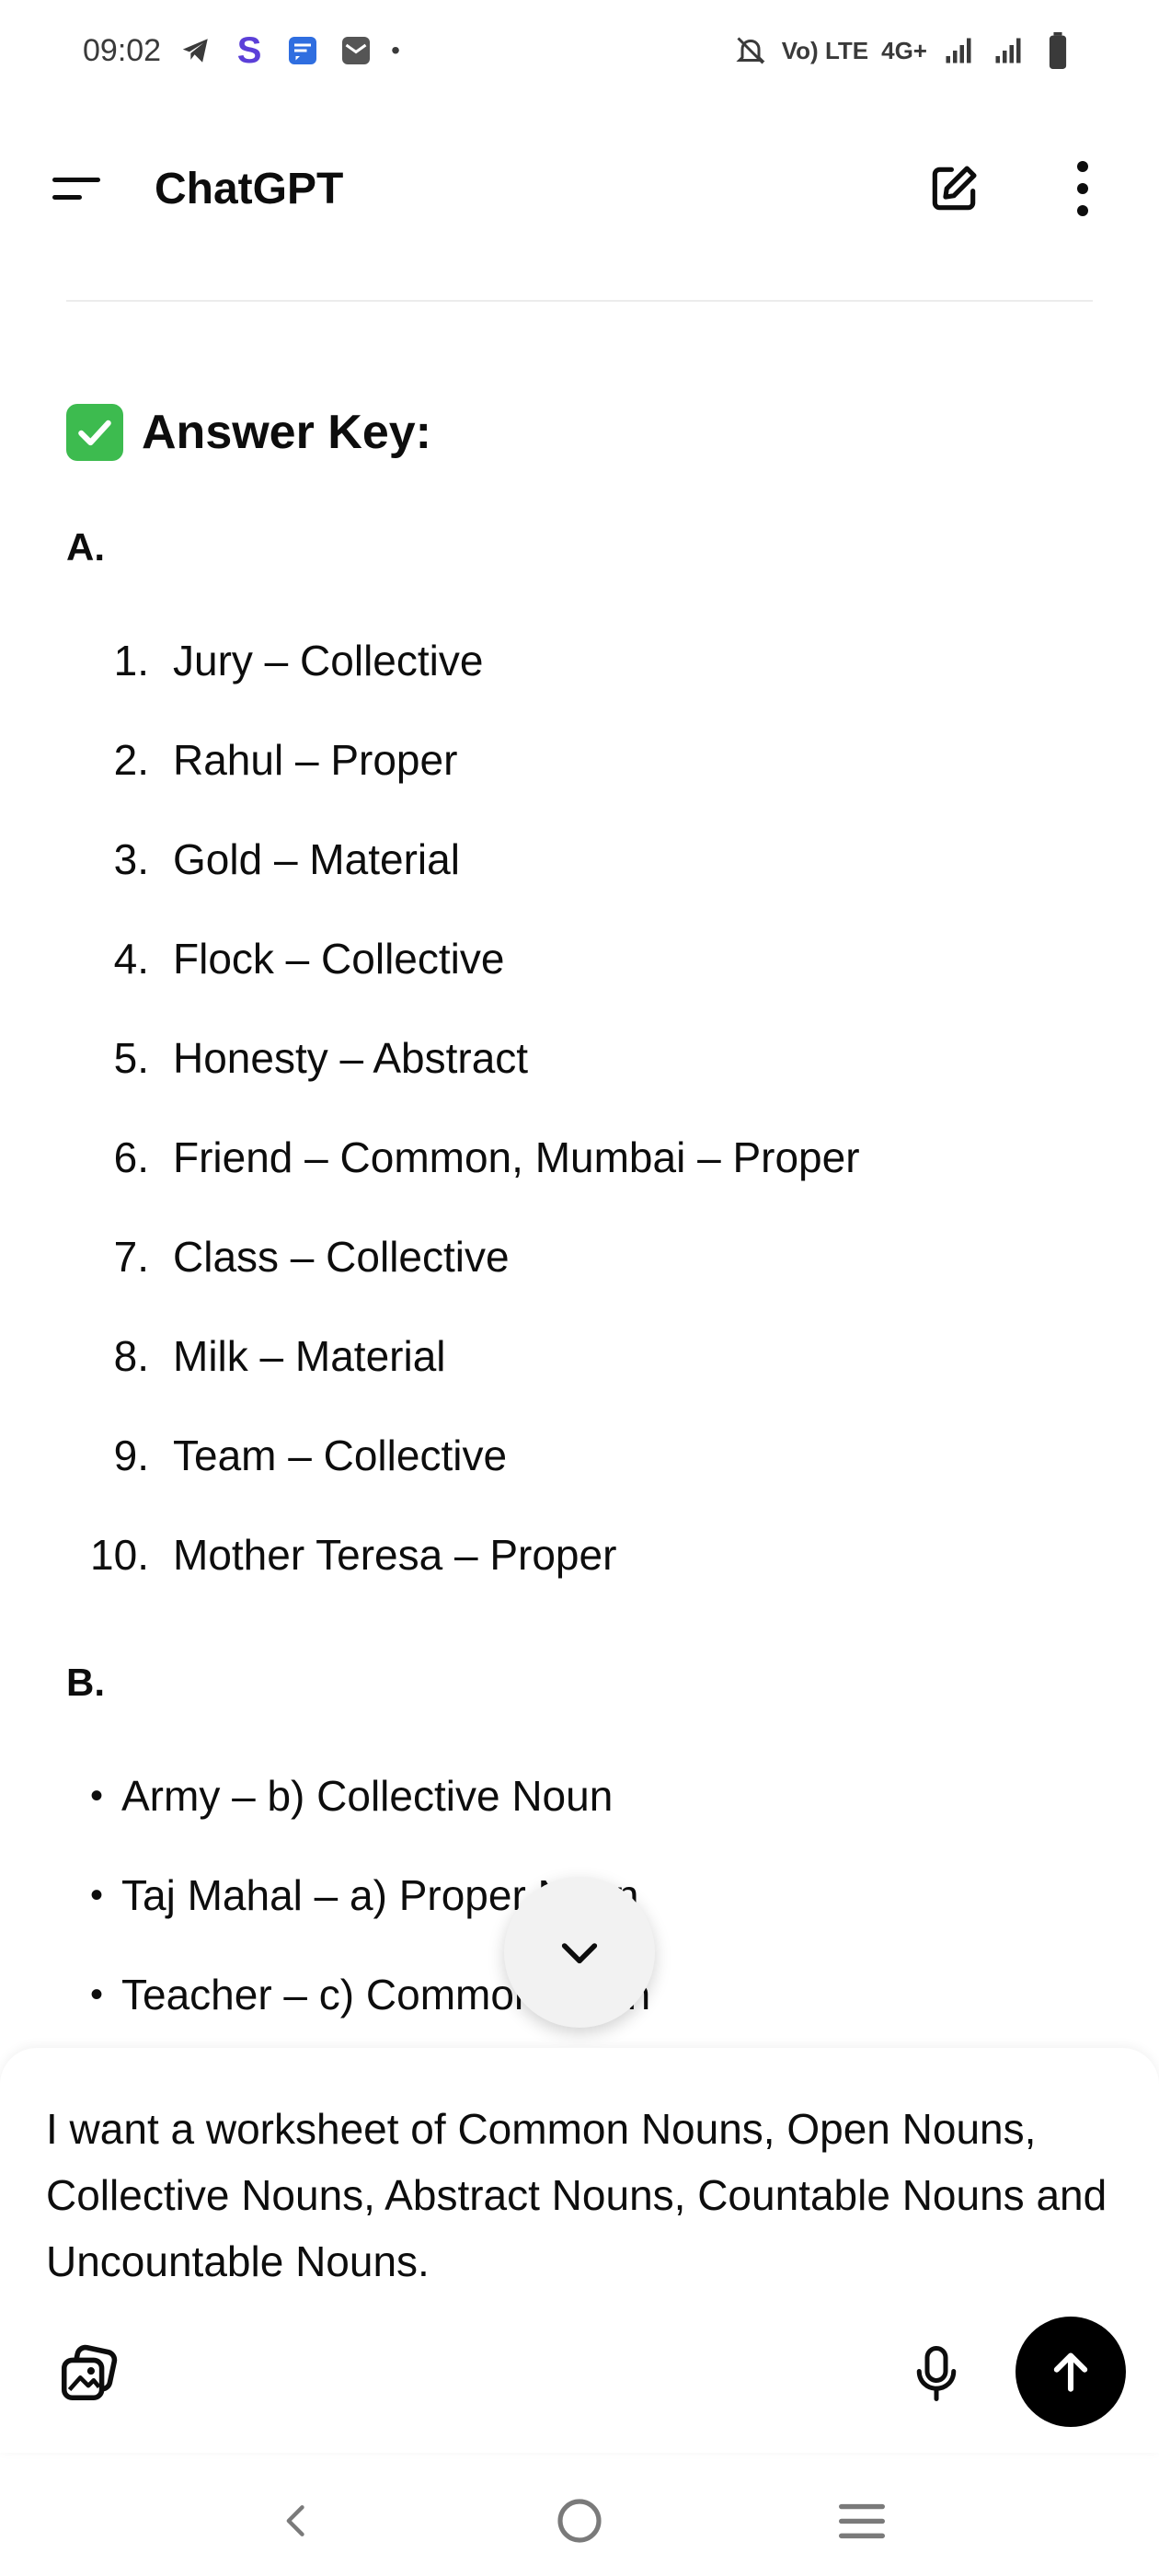 The height and width of the screenshot is (2576, 1159). What do you see at coordinates (286, 432) in the screenshot?
I see `answer-key-title: Answer Key:` at bounding box center [286, 432].